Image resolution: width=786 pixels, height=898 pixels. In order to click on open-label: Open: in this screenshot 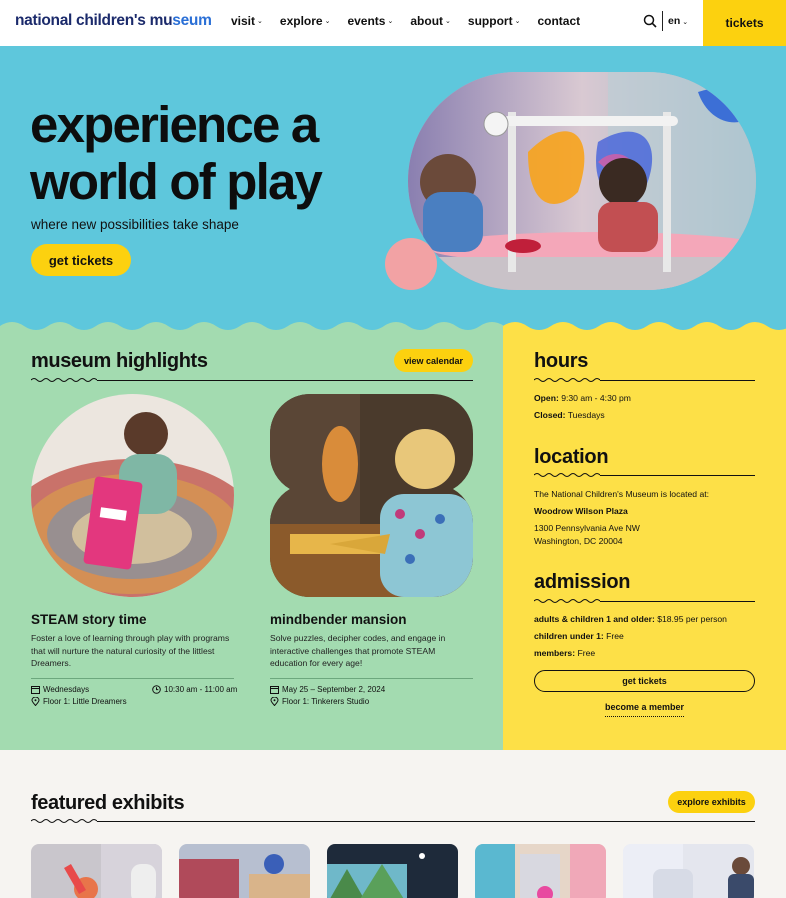, I will do `click(546, 398)`.